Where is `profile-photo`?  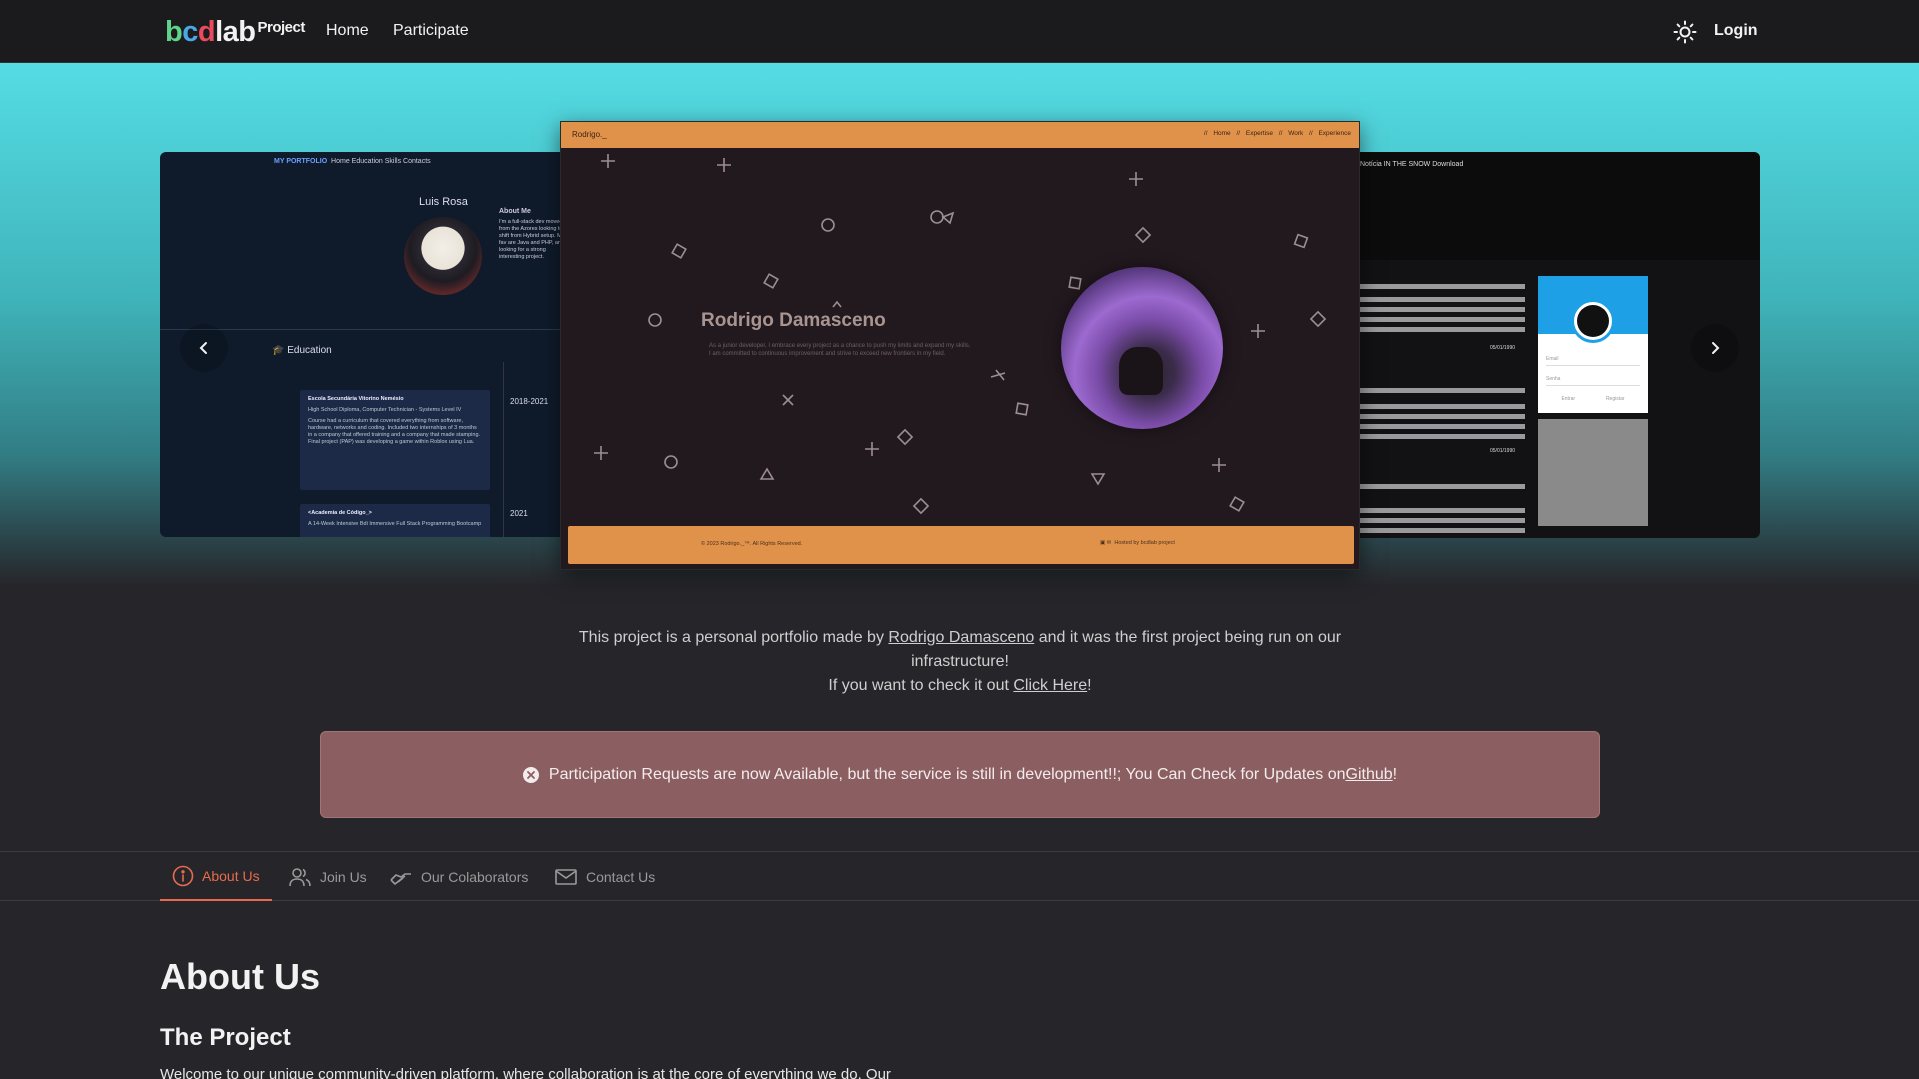 profile-photo is located at coordinates (1142, 348).